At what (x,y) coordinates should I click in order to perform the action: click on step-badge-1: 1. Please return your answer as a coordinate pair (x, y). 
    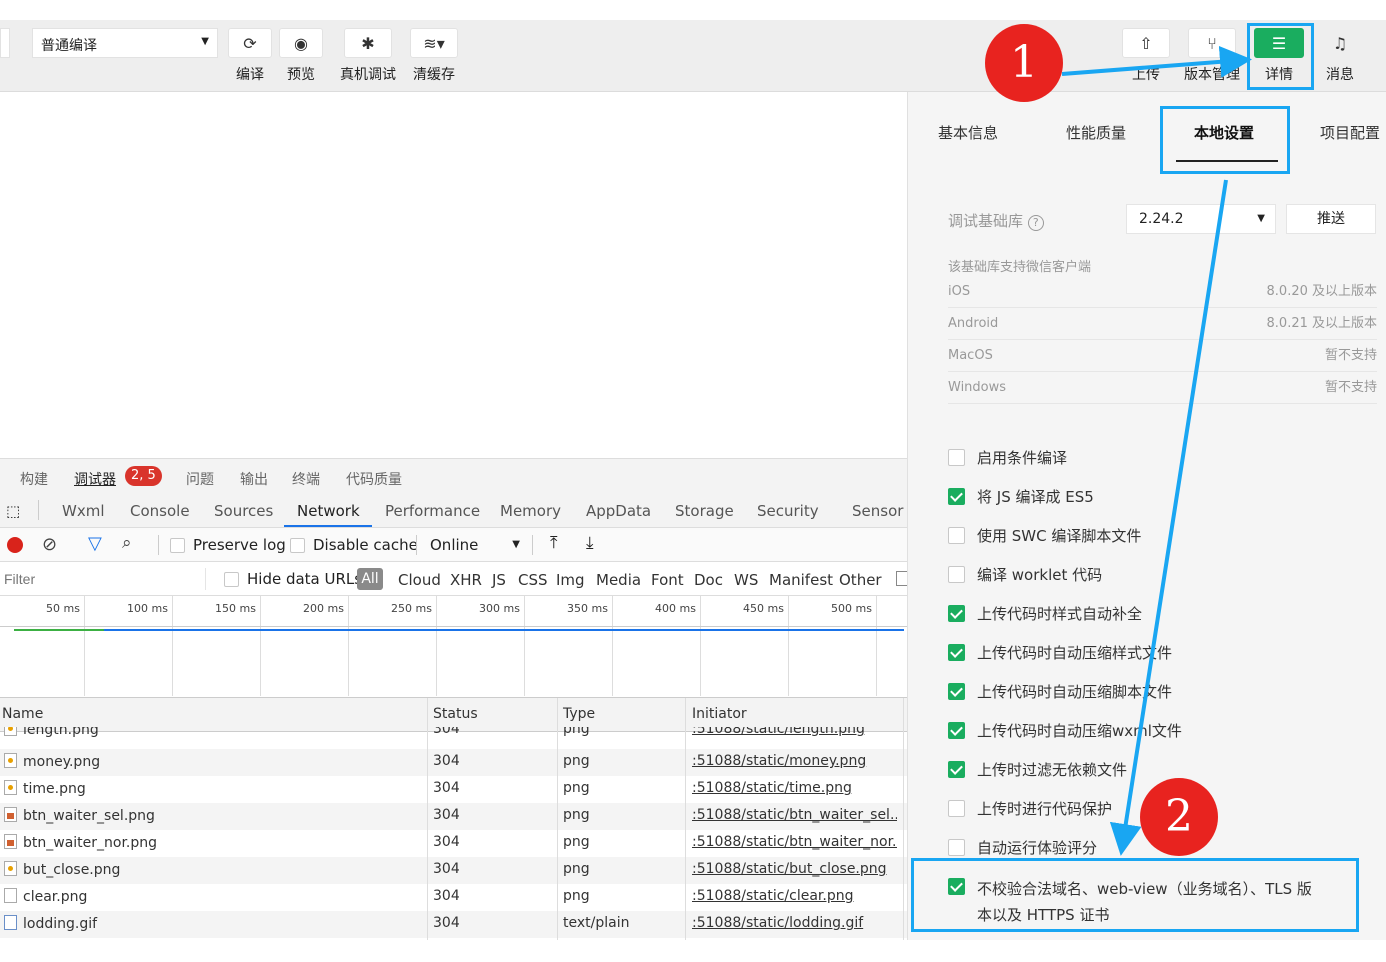
    Looking at the image, I should click on (1024, 63).